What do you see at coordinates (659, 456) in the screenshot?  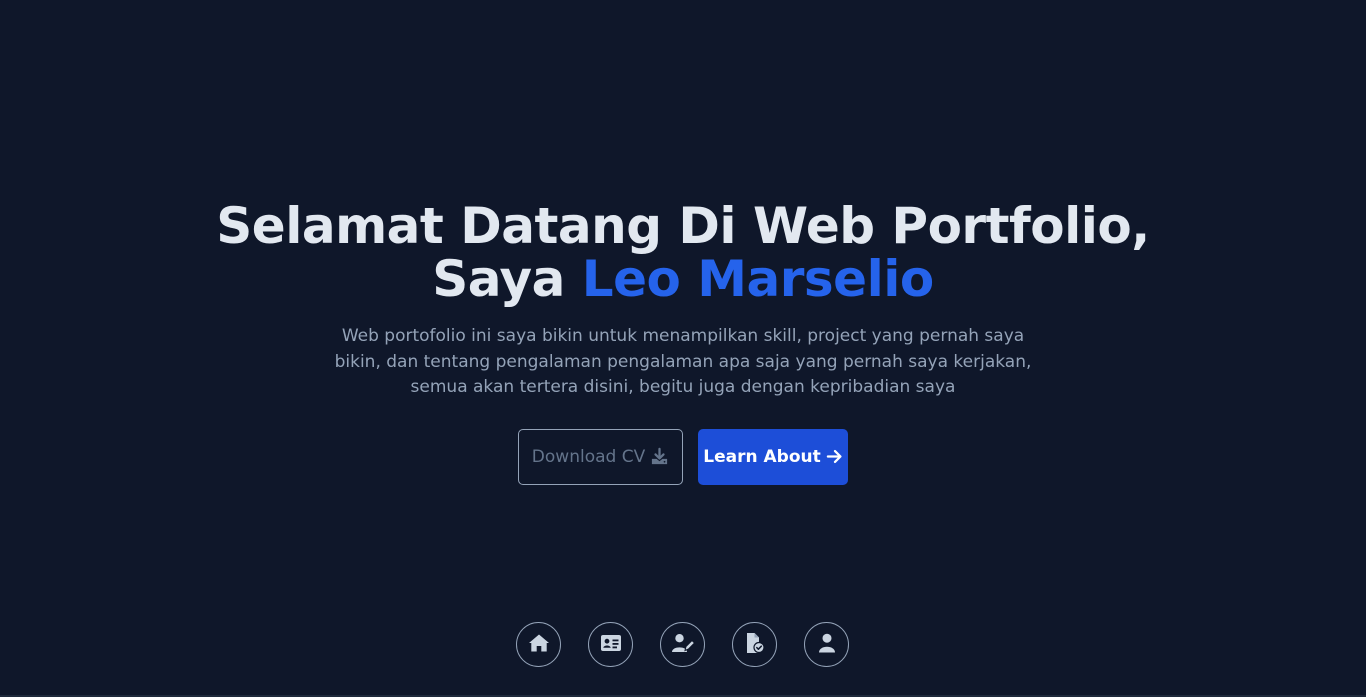 I see `download-icon` at bounding box center [659, 456].